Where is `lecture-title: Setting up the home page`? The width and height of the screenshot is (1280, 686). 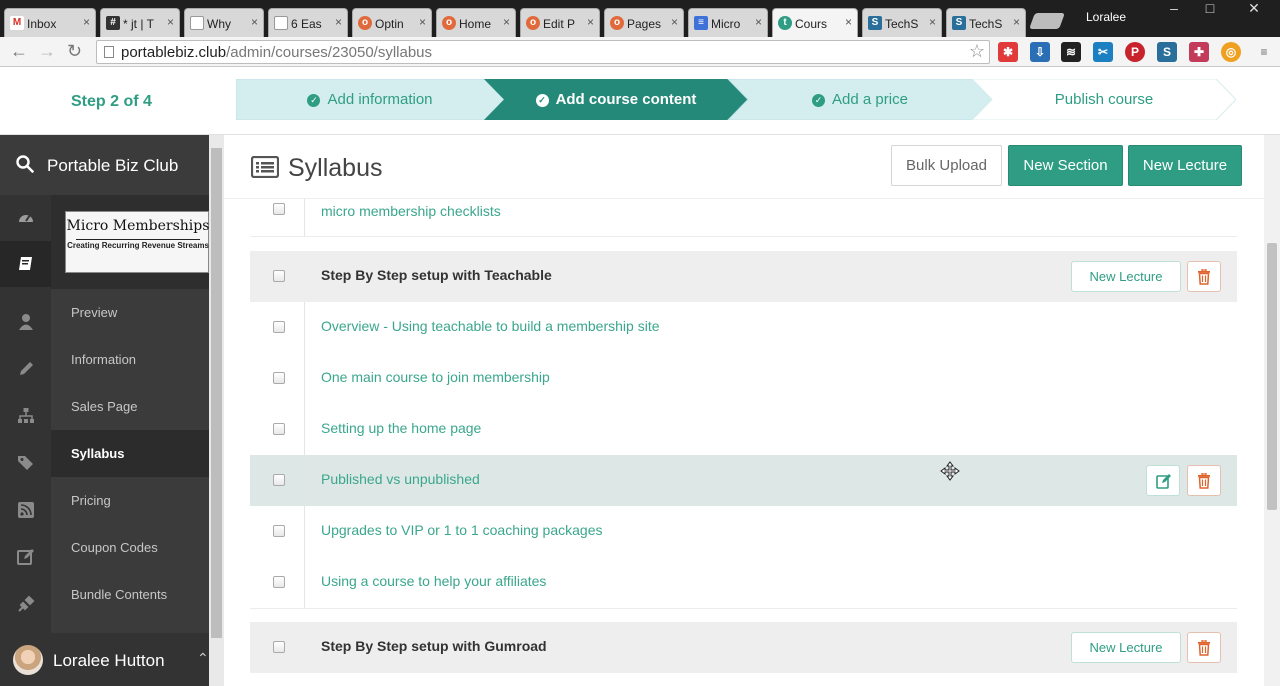
lecture-title: Setting up the home page is located at coordinates (401, 428).